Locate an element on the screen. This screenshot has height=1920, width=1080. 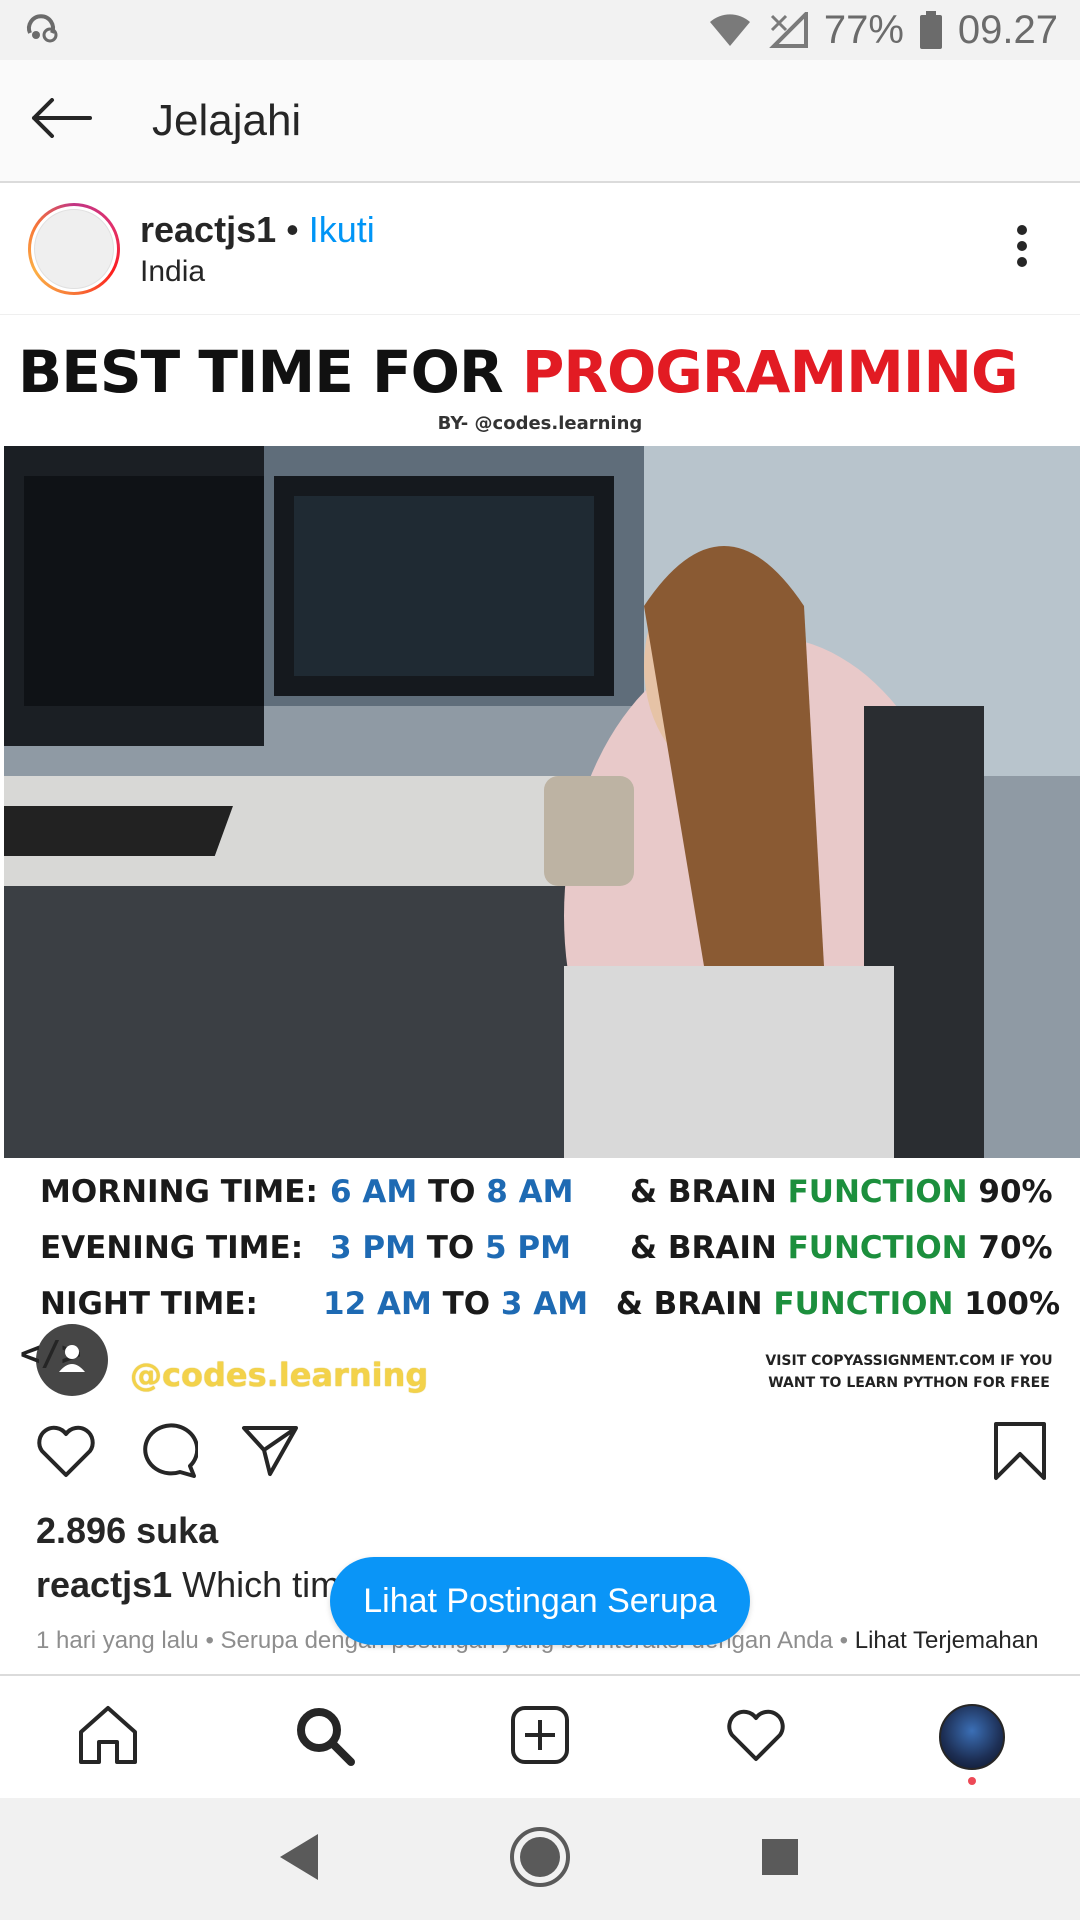
bookmark-icon is located at coordinates (1020, 1453).